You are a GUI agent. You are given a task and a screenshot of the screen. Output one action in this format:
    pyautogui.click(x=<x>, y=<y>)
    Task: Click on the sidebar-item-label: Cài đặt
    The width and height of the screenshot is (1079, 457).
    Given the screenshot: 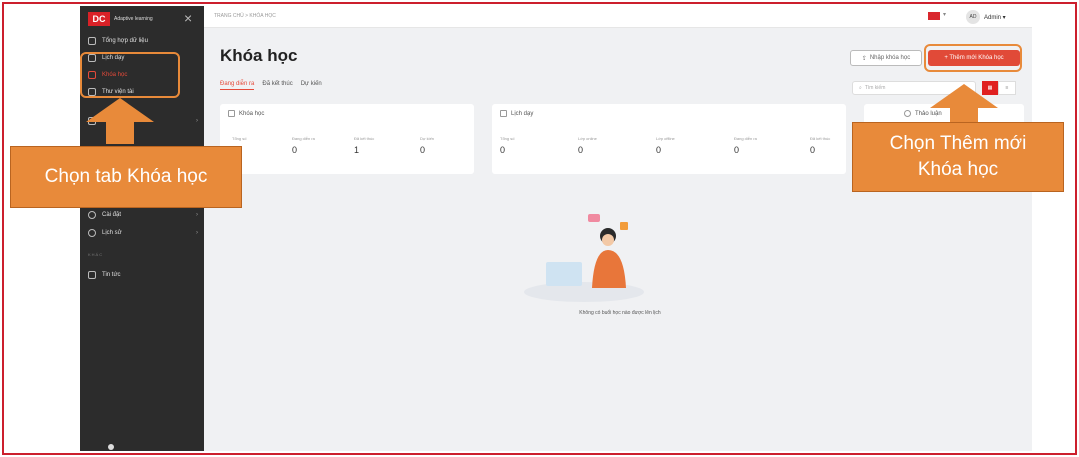 What is the action you would take?
    pyautogui.click(x=112, y=215)
    